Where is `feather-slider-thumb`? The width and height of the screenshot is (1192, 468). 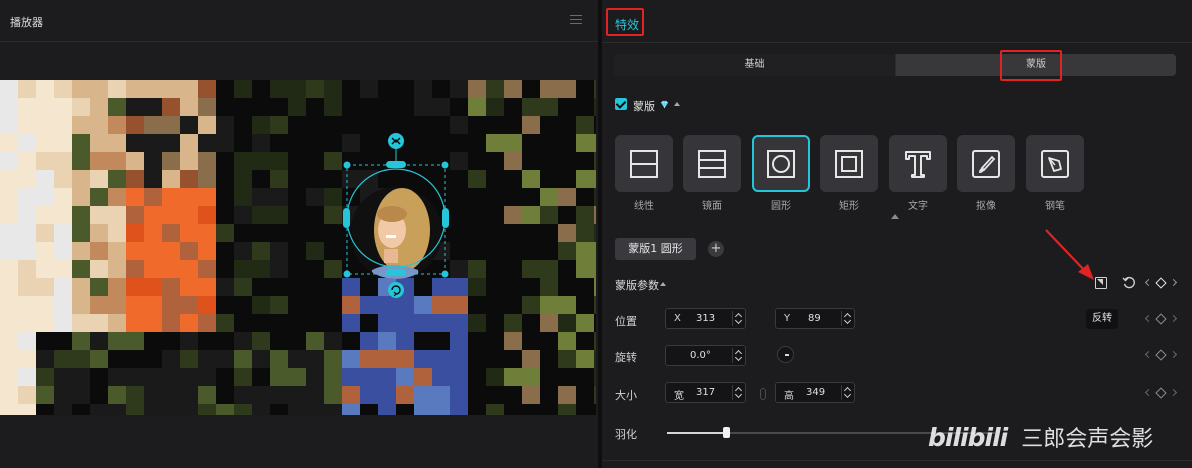 feather-slider-thumb is located at coordinates (726, 432).